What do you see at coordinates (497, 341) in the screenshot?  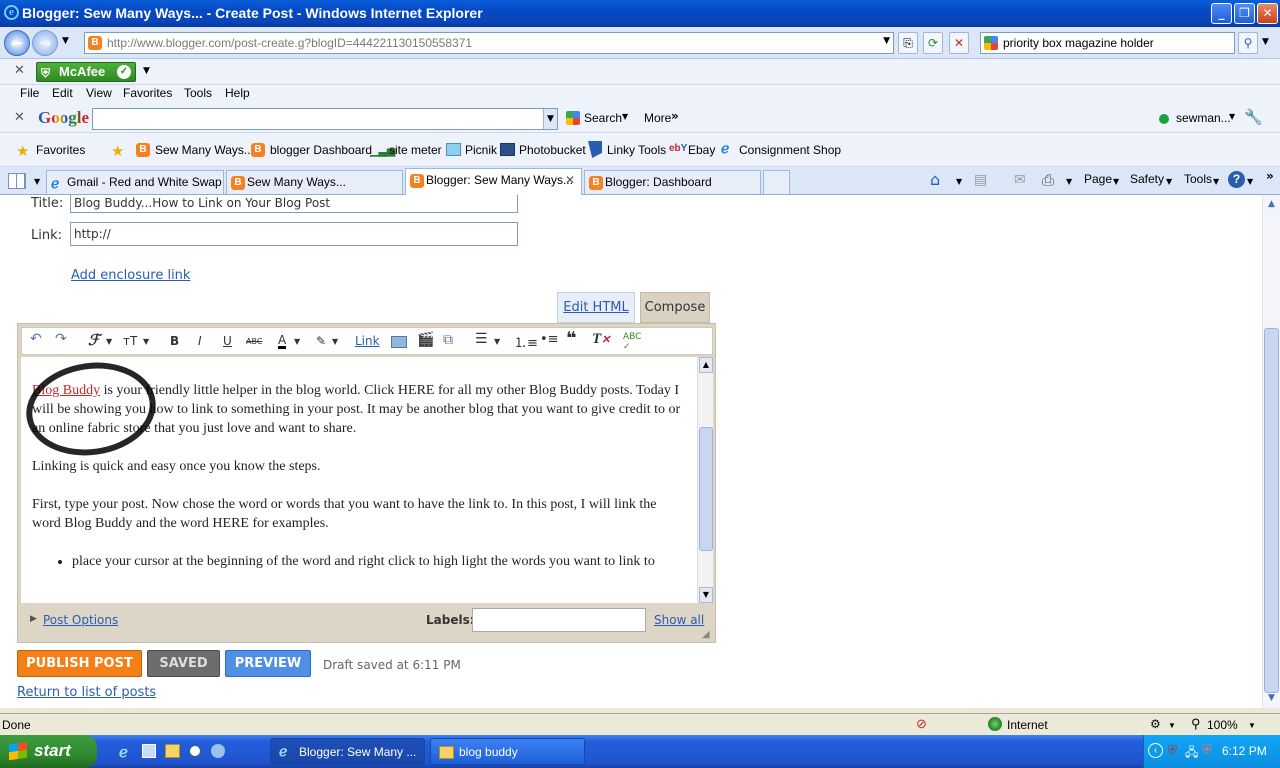 I see `alignment-dropdown-icon: ▼` at bounding box center [497, 341].